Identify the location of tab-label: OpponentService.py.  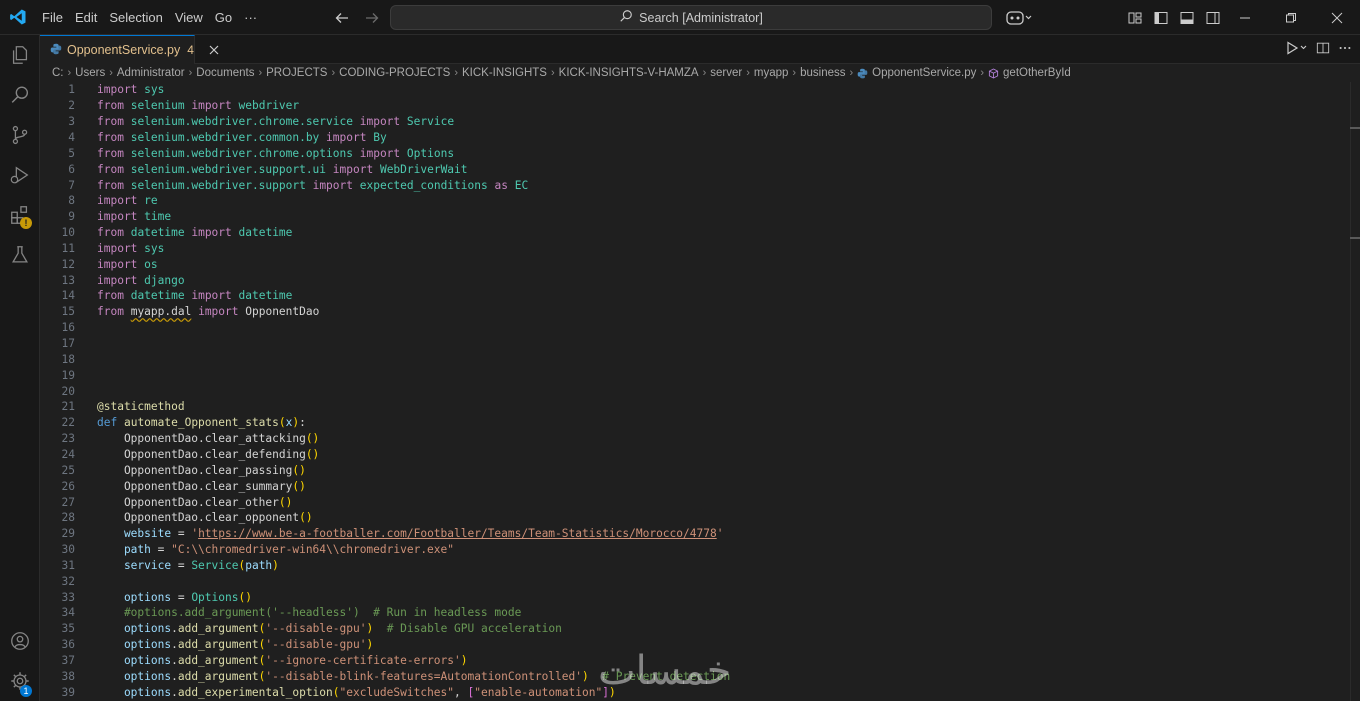
(124, 50).